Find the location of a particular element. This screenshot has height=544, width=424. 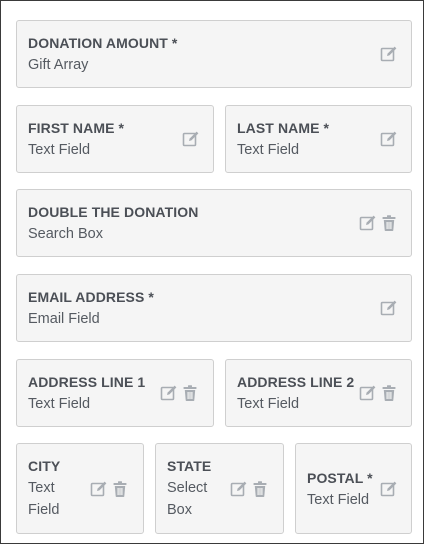

field-card-postal: POSTAL * Text Field is located at coordinates (353, 488).